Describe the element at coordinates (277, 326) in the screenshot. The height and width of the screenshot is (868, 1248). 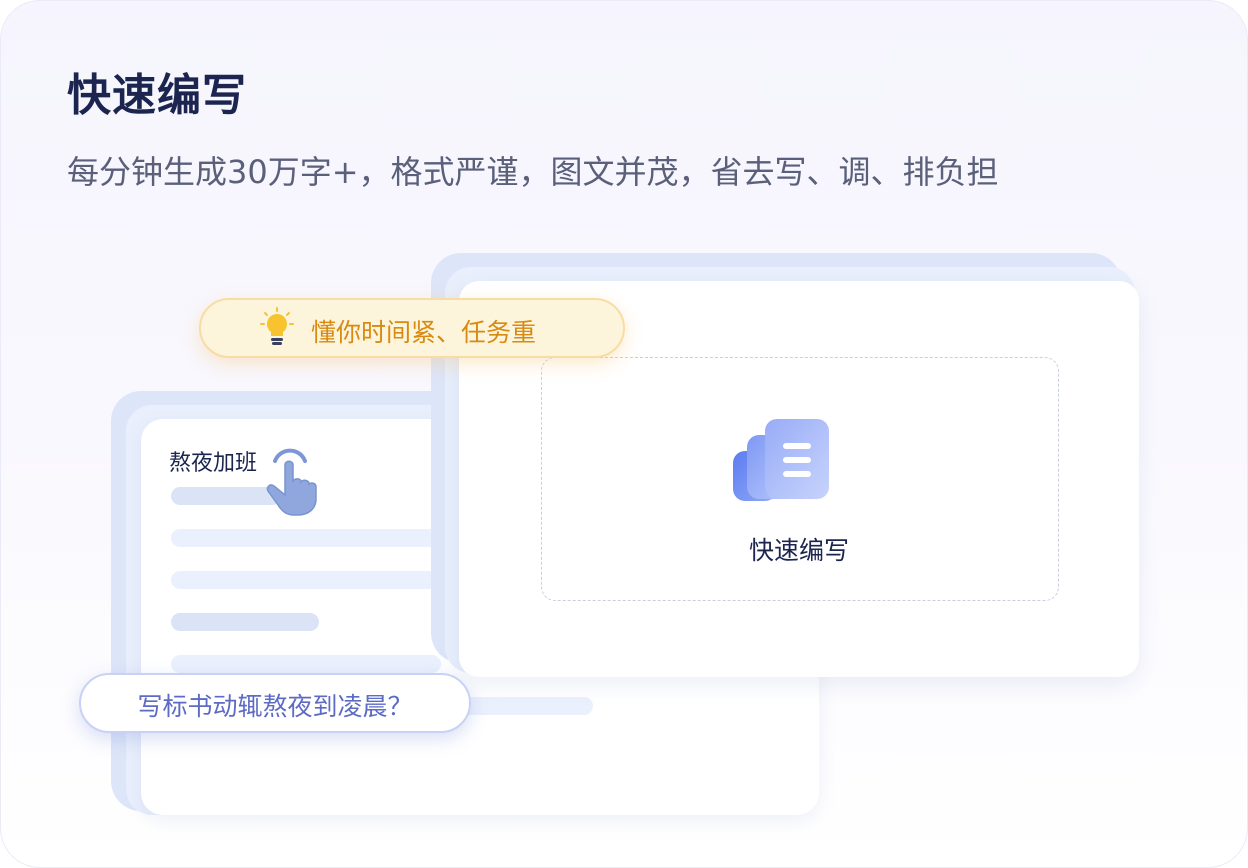
I see `lightbulb-icon` at that location.